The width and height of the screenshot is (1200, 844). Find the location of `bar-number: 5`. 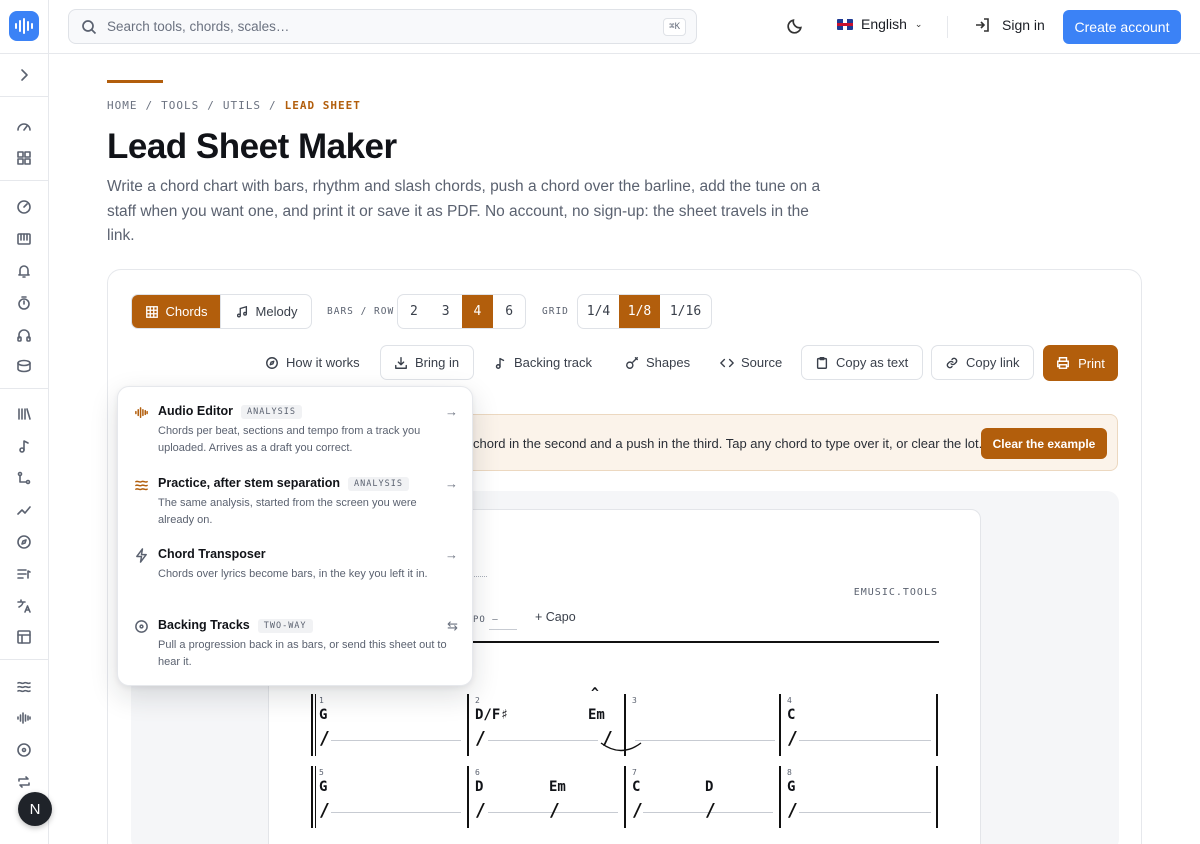

bar-number: 5 is located at coordinates (321, 772).